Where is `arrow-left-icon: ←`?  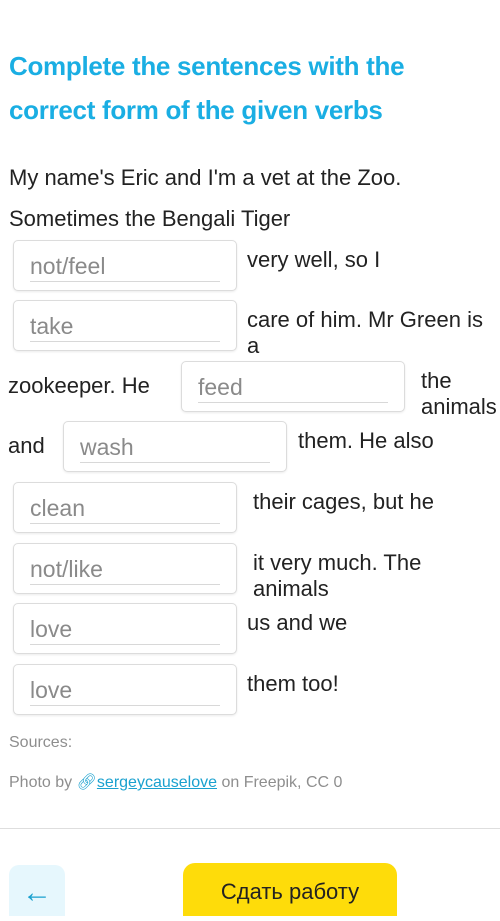
arrow-left-icon: ← is located at coordinates (37, 892).